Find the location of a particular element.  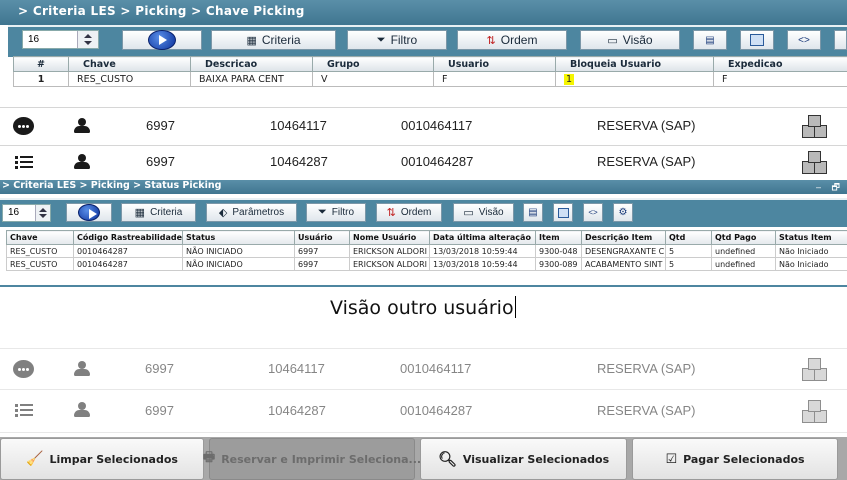

breadcrumb: > Criteria LES > Picking > Chave Picking is located at coordinates (161, 11).